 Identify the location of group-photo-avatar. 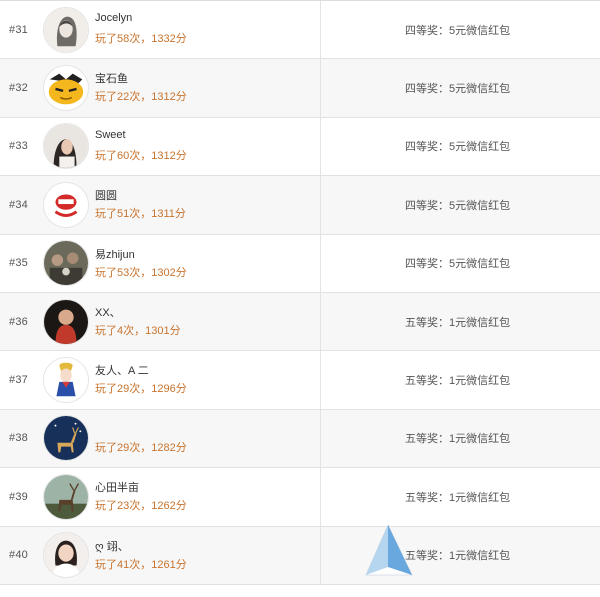
(66, 263).